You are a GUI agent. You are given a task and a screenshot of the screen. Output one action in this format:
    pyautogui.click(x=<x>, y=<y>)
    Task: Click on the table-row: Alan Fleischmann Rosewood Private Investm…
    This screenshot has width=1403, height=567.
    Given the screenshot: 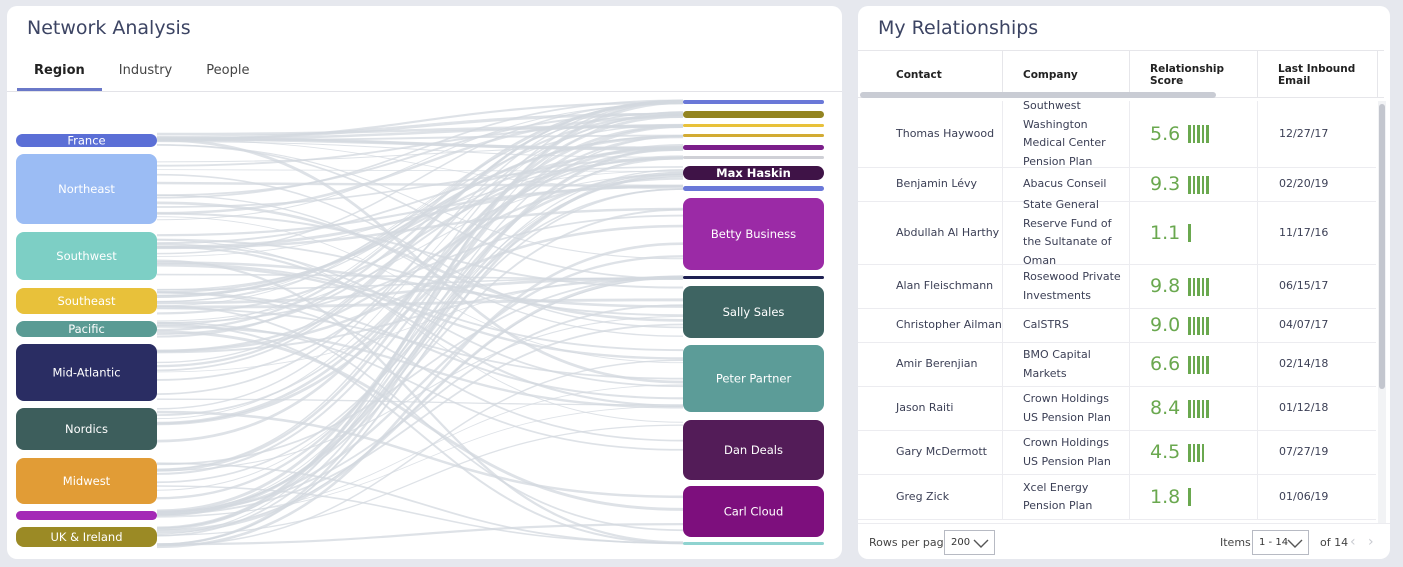 What is the action you would take?
    pyautogui.click(x=1117, y=287)
    